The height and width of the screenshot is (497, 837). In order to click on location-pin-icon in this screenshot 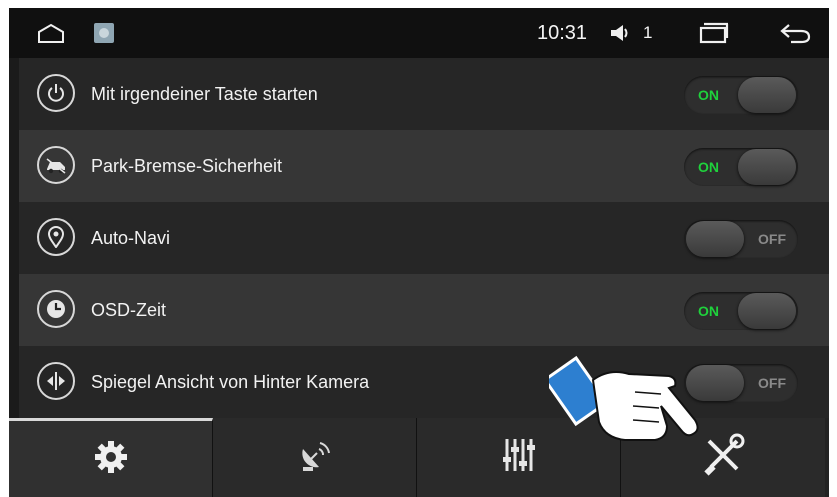, I will do `click(56, 237)`.